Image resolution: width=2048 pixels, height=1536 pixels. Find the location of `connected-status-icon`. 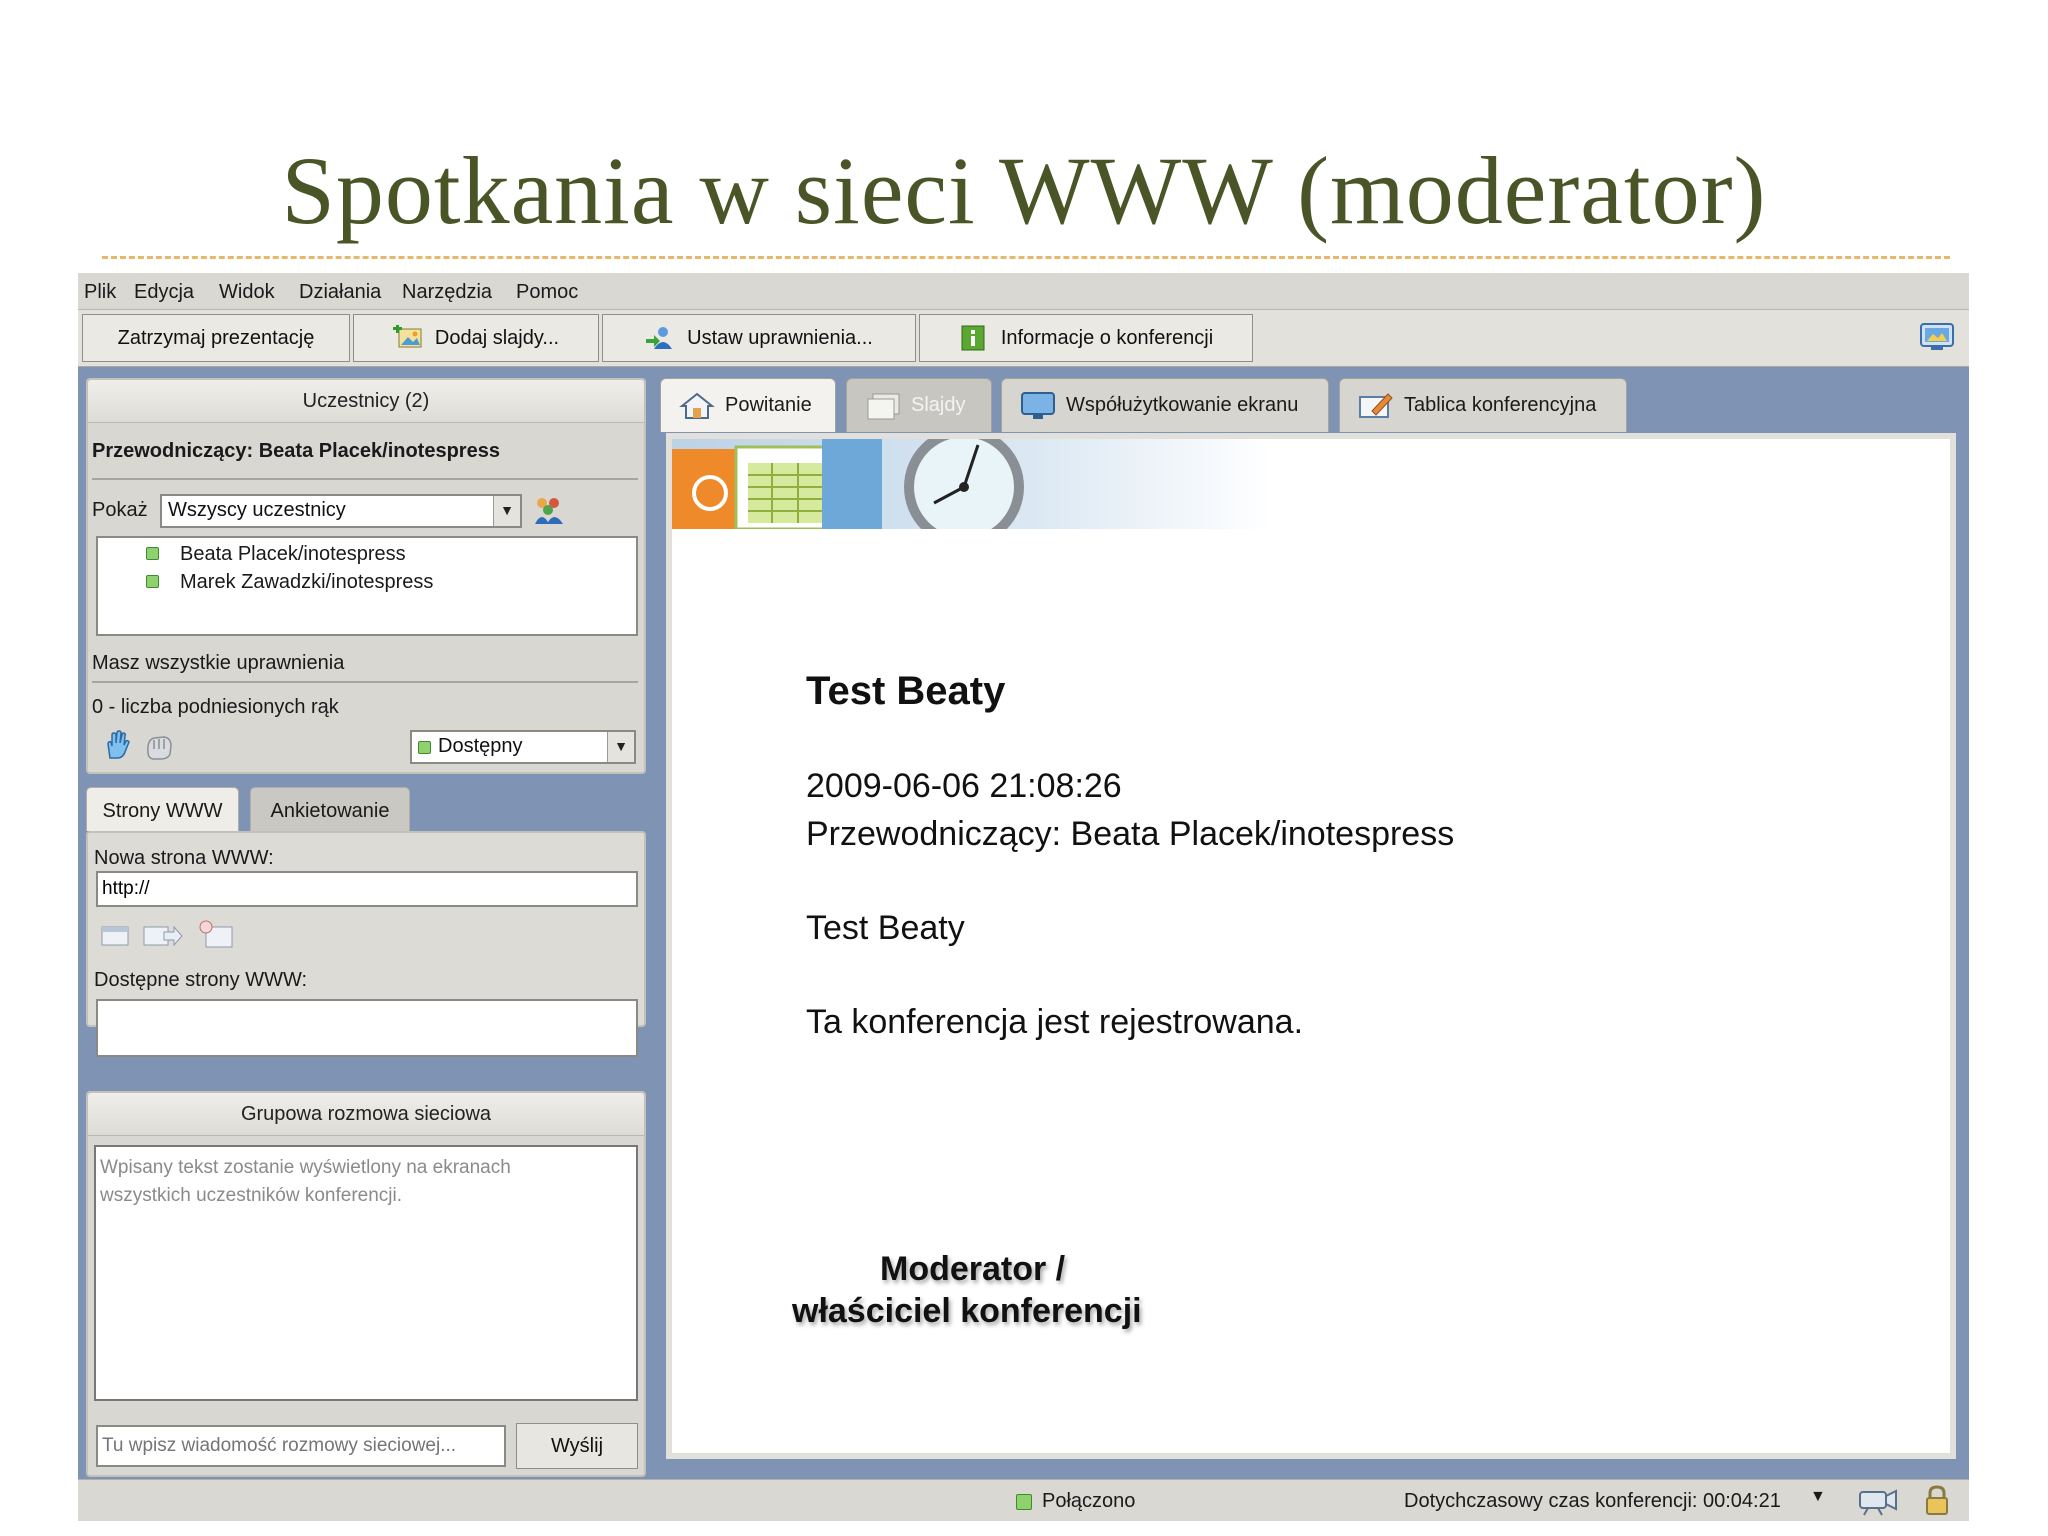

connected-status-icon is located at coordinates (1024, 1502).